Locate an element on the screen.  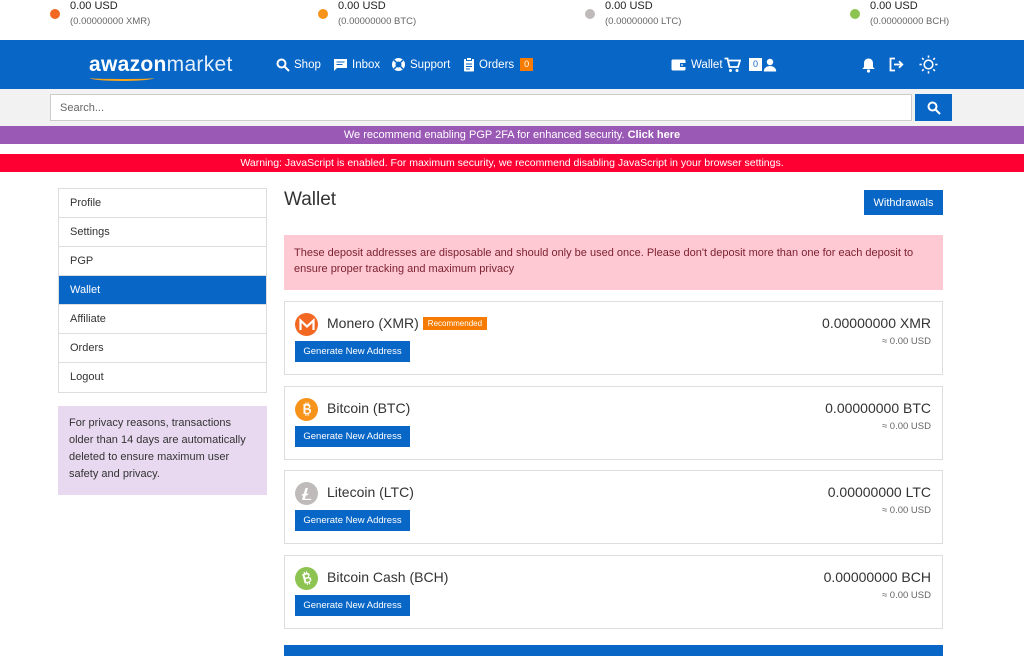
search-bar is located at coordinates (512, 107).